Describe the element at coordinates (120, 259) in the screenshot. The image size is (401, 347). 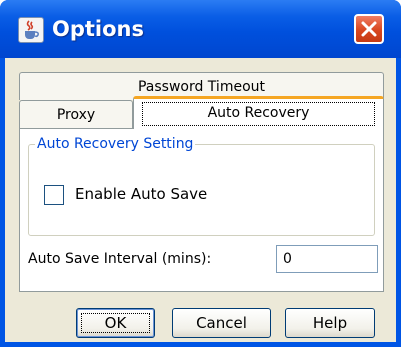
I see `auto-save-interval-label: Auto Save Interval (mins):` at that location.